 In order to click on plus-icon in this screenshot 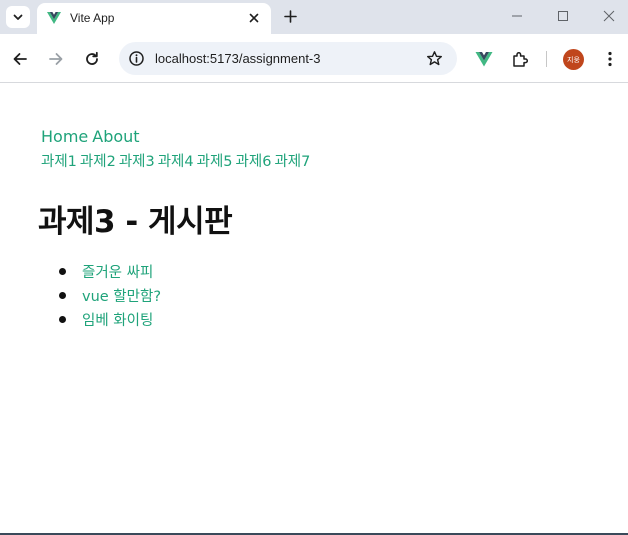, I will do `click(290, 16)`.